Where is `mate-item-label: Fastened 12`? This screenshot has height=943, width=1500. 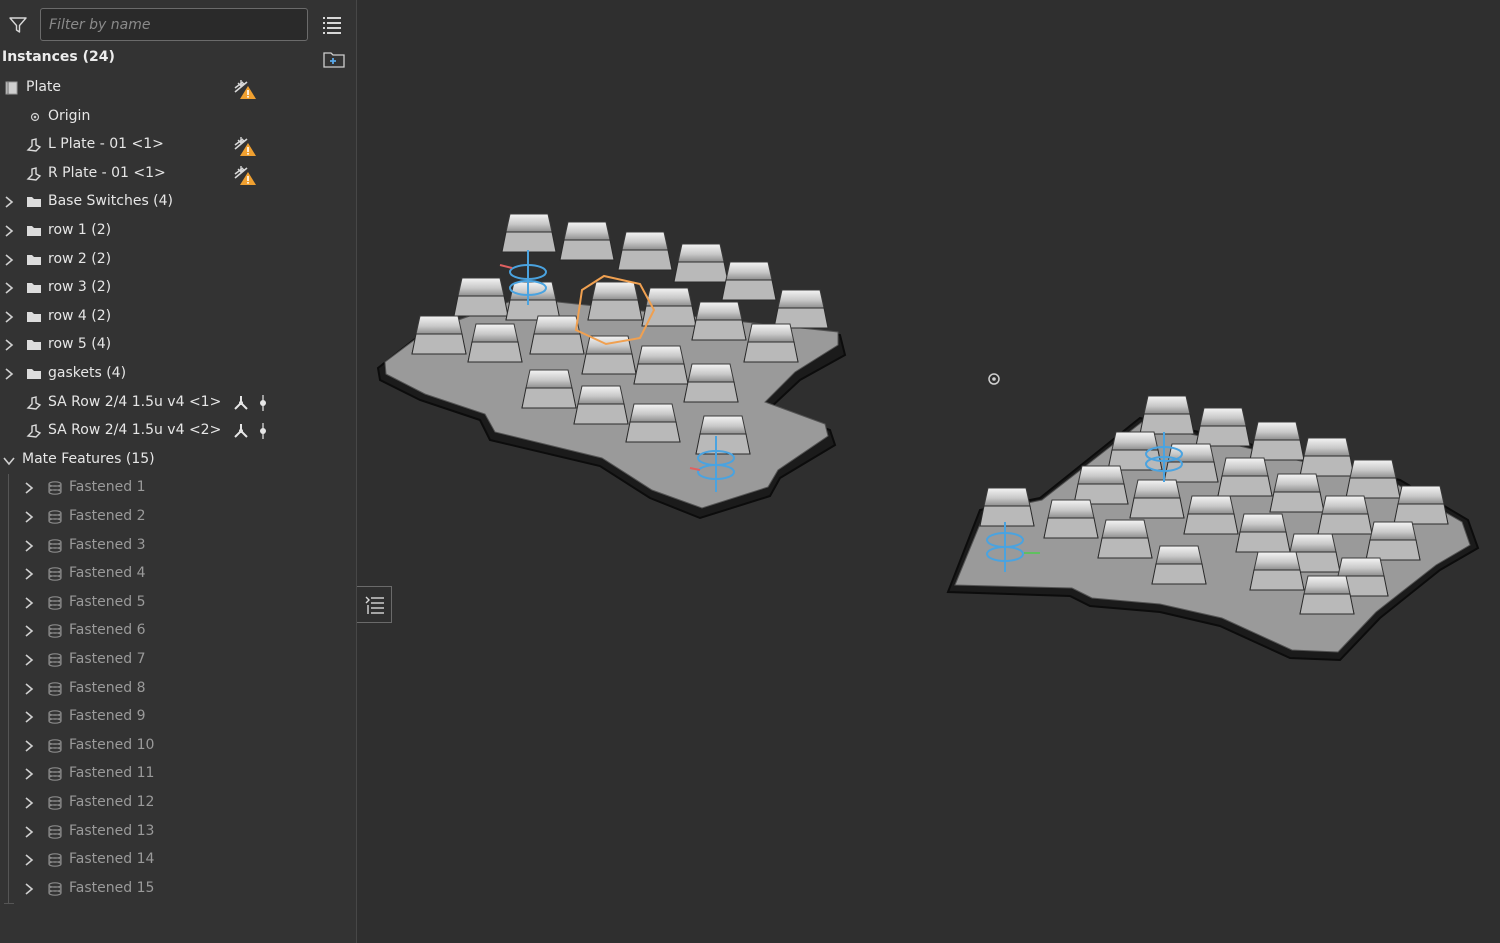 mate-item-label: Fastened 12 is located at coordinates (112, 802).